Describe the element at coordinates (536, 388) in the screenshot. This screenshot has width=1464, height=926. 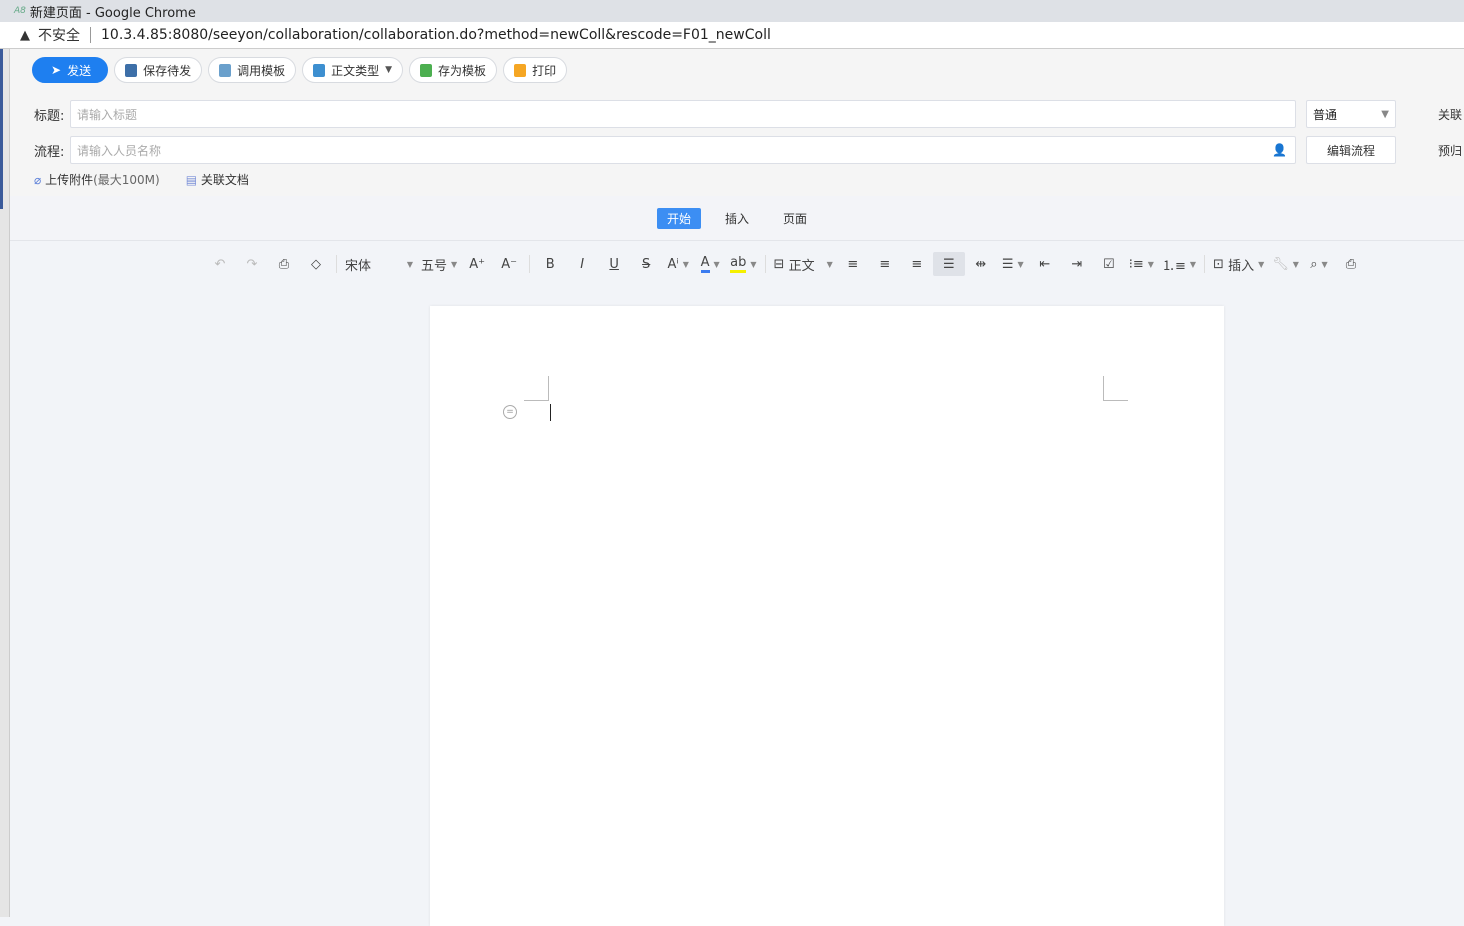
I see `margin-corner-left` at that location.